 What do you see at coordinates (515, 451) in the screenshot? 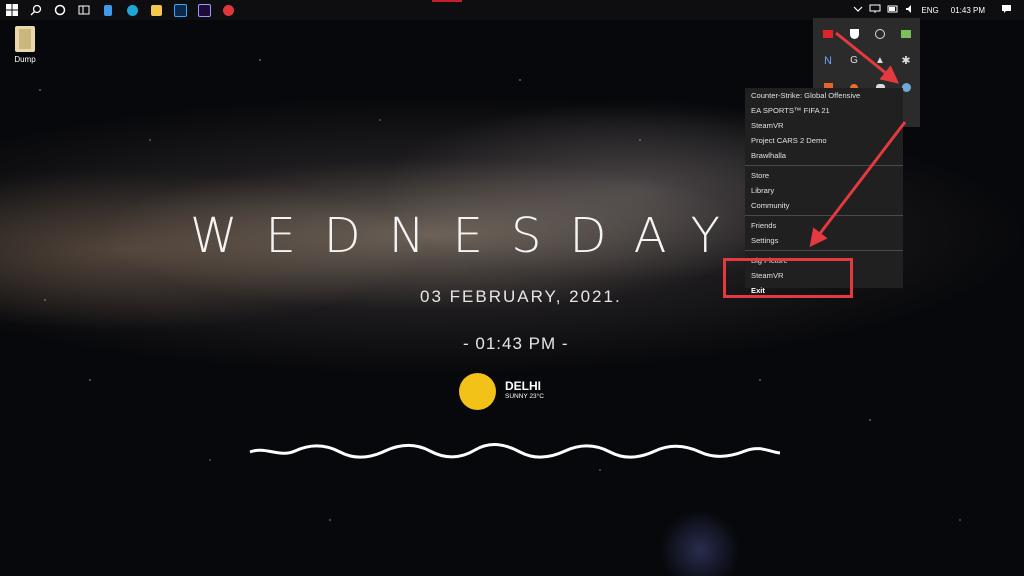
I see `audio-wave-line` at bounding box center [515, 451].